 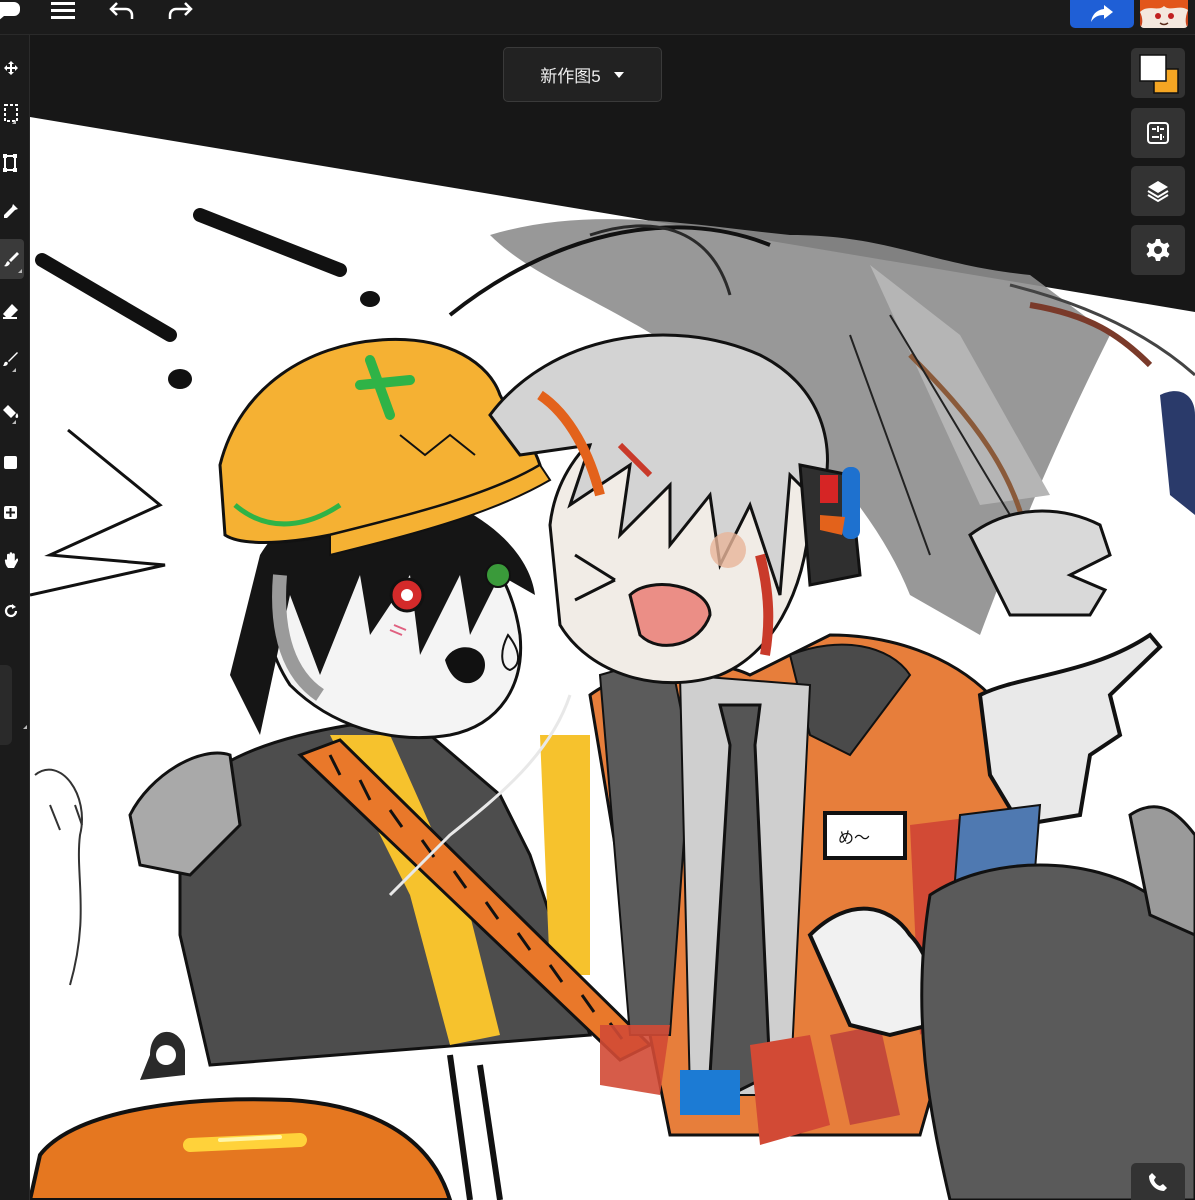 I want to click on adjustments-icon, so click(x=1158, y=133).